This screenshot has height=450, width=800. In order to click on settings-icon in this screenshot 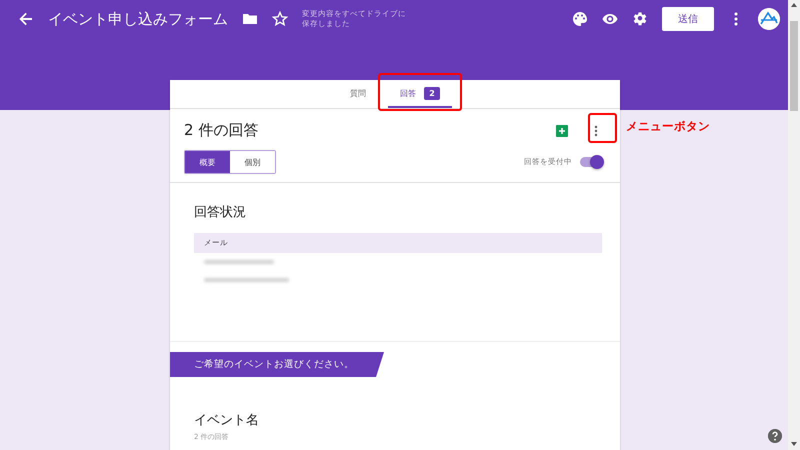, I will do `click(640, 19)`.